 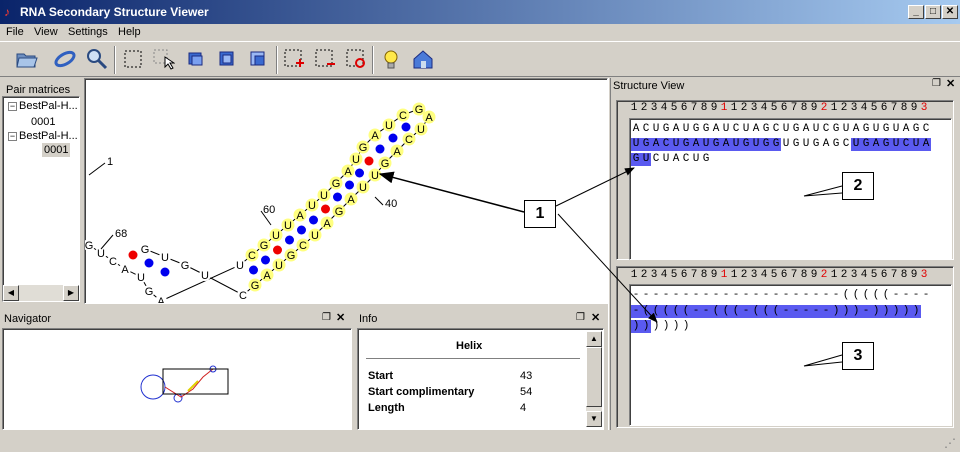 What do you see at coordinates (391, 59) in the screenshot?
I see `hint-button` at bounding box center [391, 59].